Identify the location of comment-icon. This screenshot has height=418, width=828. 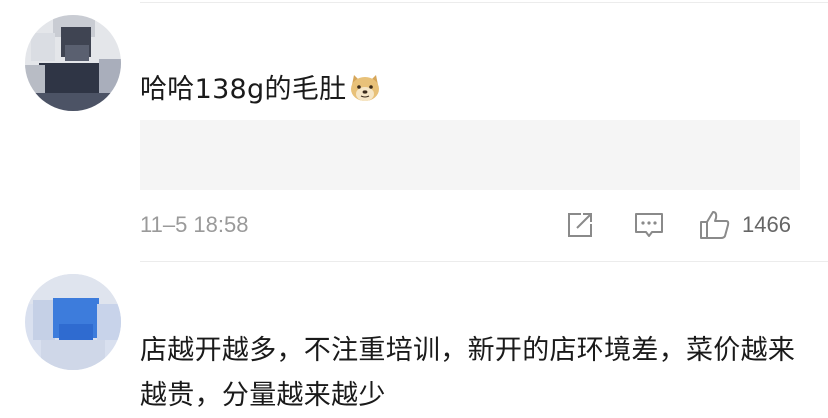
(649, 225).